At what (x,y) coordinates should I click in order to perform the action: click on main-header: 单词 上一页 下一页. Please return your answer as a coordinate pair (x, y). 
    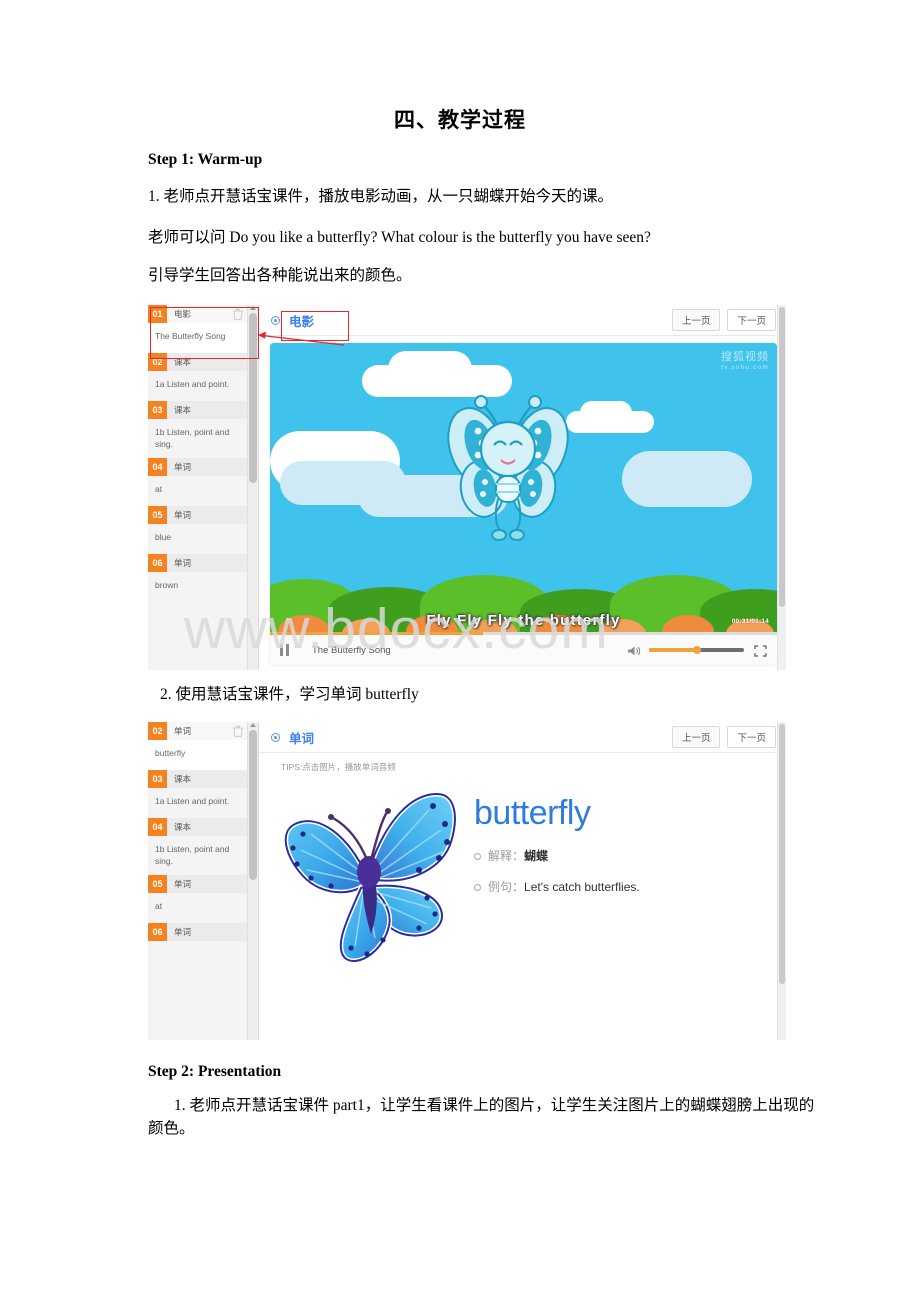
    Looking at the image, I should click on (522, 737).